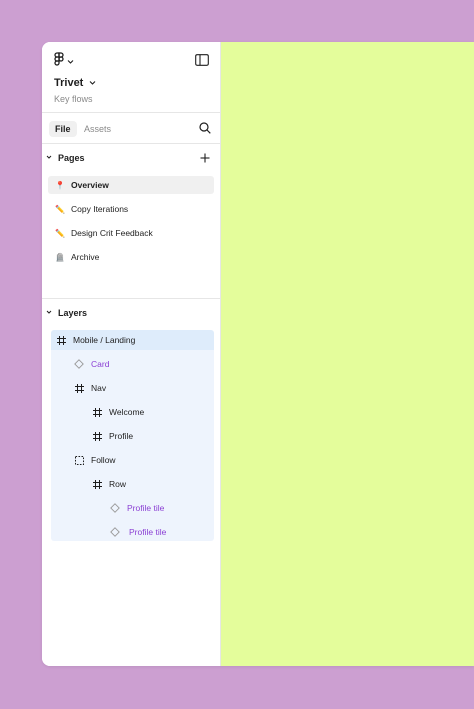 The image size is (474, 709). Describe the element at coordinates (99, 388) in the screenshot. I see `layer-label: Nav` at that location.